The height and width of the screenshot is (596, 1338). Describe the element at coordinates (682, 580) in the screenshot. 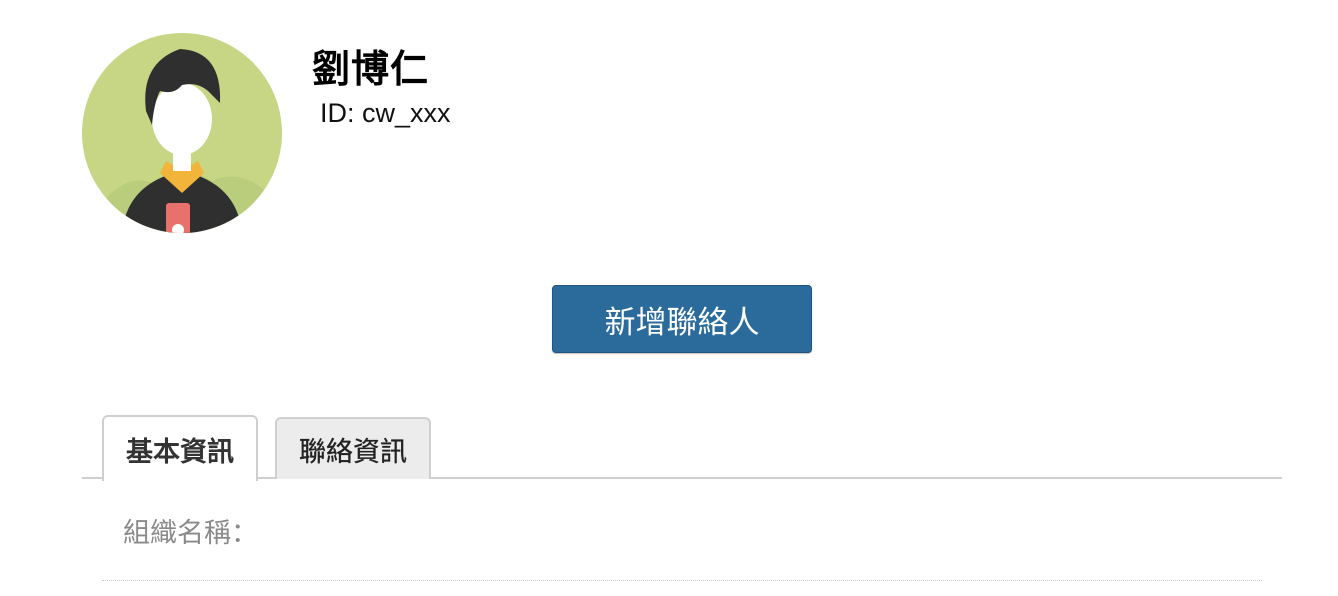

I see `field-divider` at that location.